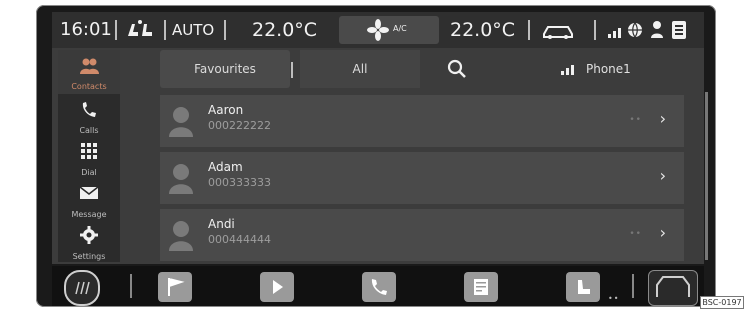 The image size is (744, 309). What do you see at coordinates (89, 192) in the screenshot?
I see `envelope-icon` at bounding box center [89, 192].